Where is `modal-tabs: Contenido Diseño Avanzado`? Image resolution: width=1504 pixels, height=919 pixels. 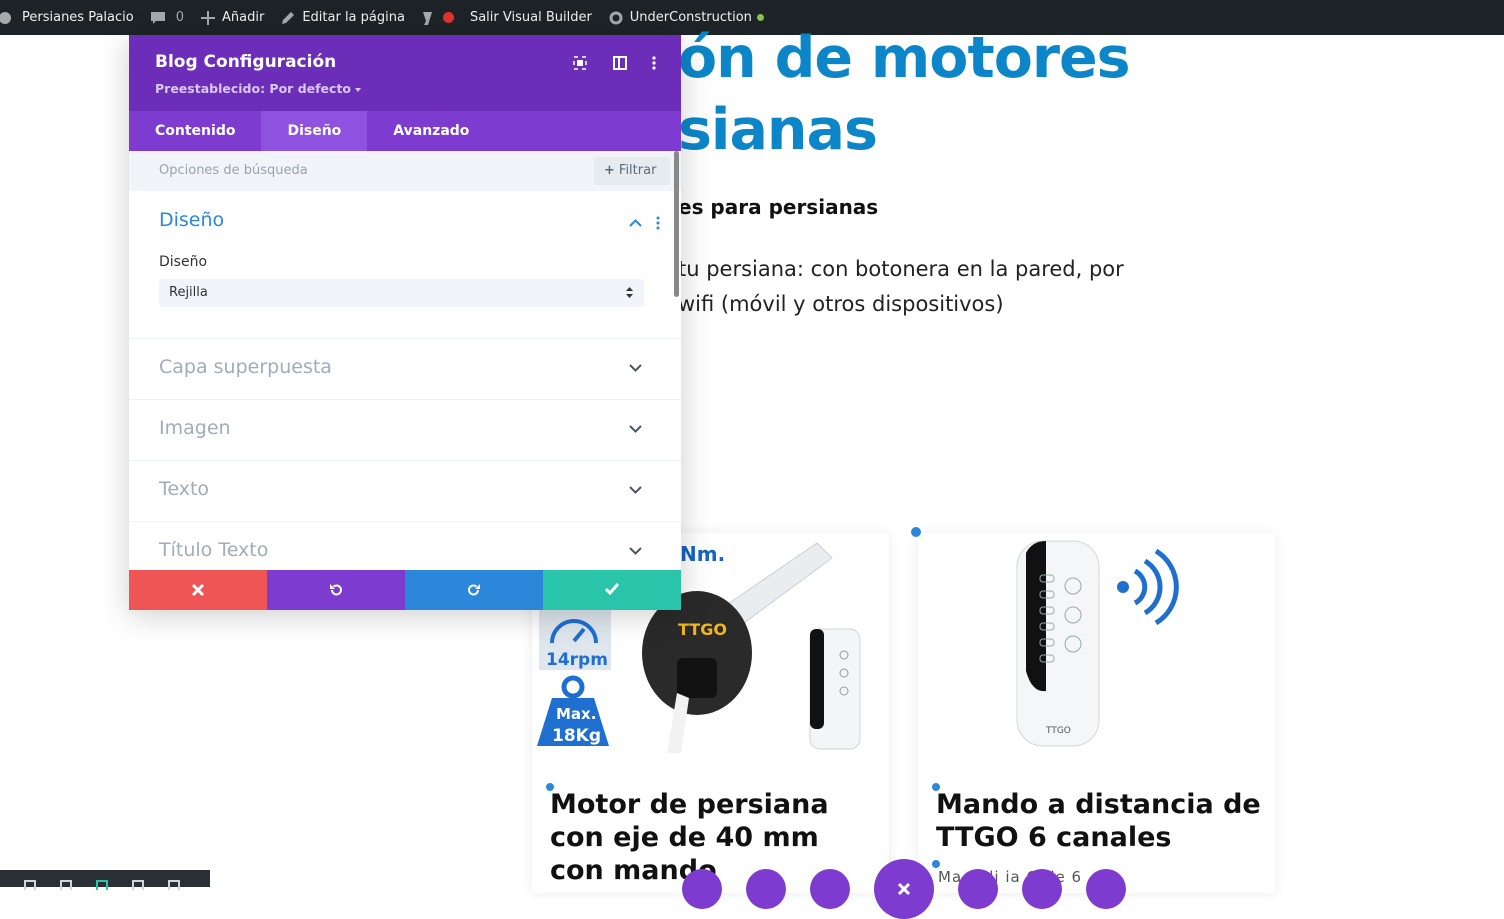
modal-tabs: Contenido Diseño Avanzado is located at coordinates (405, 131).